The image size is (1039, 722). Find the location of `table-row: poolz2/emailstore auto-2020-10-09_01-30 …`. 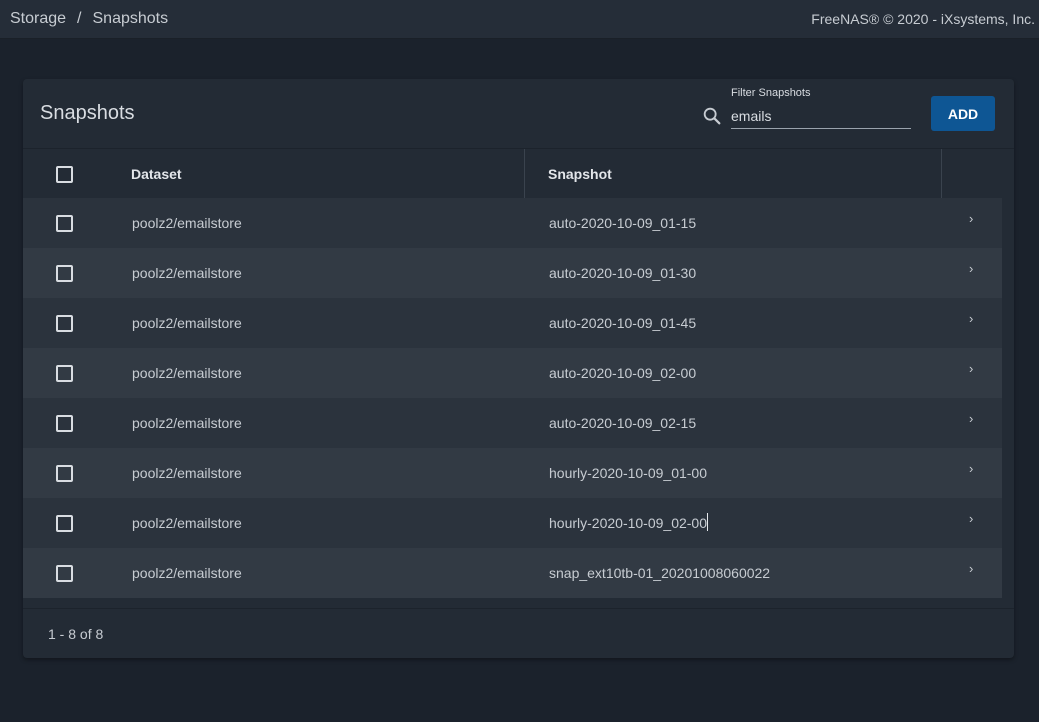

table-row: poolz2/emailstore auto-2020-10-09_01-30 … is located at coordinates (512, 273).